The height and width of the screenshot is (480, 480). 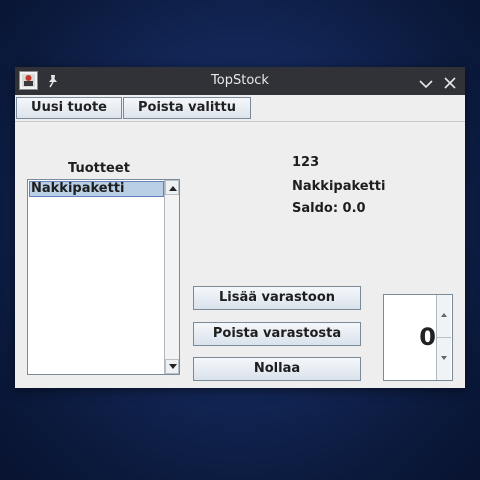 I want to click on window-title: TopStock, so click(x=240, y=80).